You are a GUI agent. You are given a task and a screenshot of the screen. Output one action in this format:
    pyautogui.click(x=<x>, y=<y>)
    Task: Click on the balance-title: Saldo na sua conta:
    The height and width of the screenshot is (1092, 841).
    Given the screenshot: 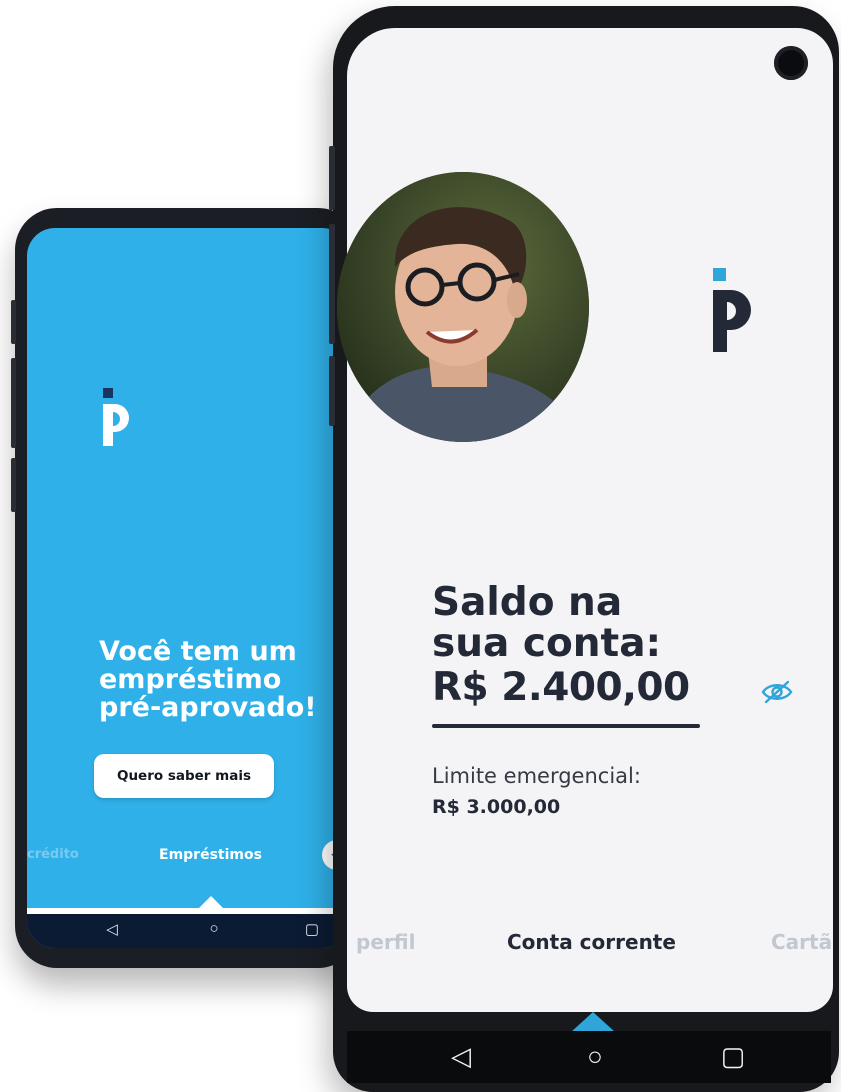 What is the action you would take?
    pyautogui.click(x=582, y=623)
    